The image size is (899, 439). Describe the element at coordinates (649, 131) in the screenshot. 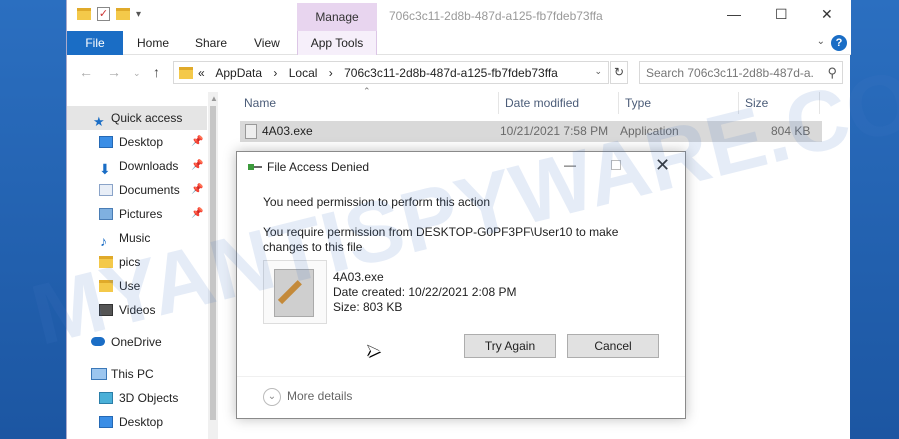

I see `file-type: Application` at that location.